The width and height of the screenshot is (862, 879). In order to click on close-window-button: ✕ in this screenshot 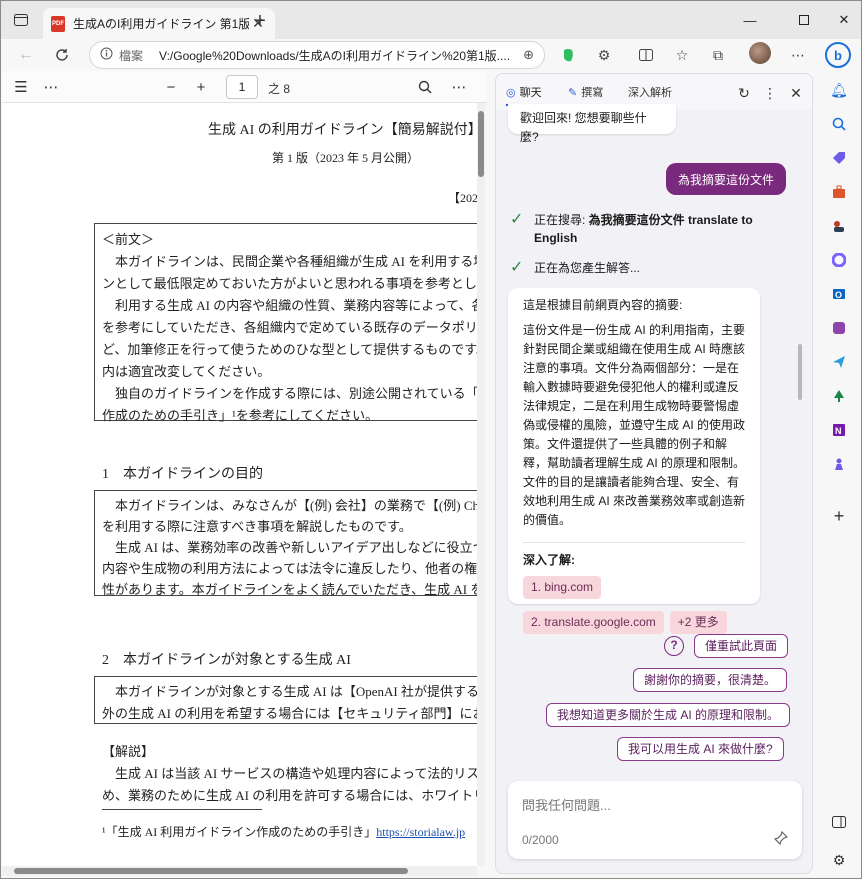, I will do `click(844, 20)`.